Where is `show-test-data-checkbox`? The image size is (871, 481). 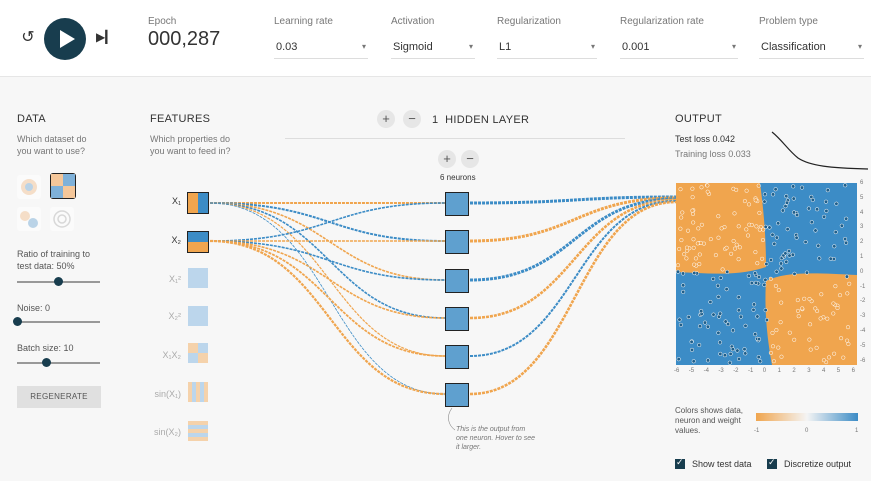 show-test-data-checkbox is located at coordinates (680, 463).